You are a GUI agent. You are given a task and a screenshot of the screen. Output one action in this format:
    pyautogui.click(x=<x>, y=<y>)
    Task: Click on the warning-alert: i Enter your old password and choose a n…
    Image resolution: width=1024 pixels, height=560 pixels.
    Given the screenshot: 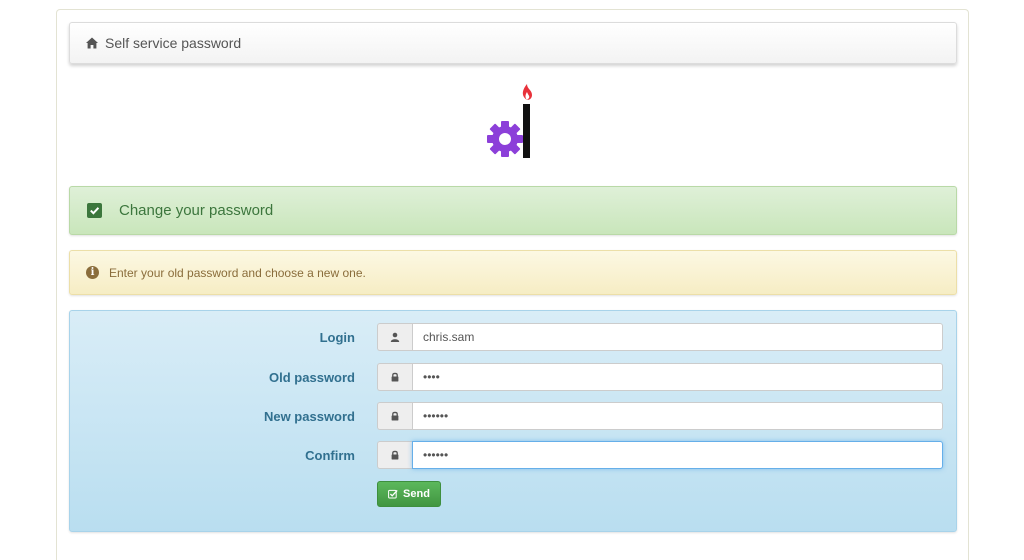 What is the action you would take?
    pyautogui.click(x=513, y=272)
    